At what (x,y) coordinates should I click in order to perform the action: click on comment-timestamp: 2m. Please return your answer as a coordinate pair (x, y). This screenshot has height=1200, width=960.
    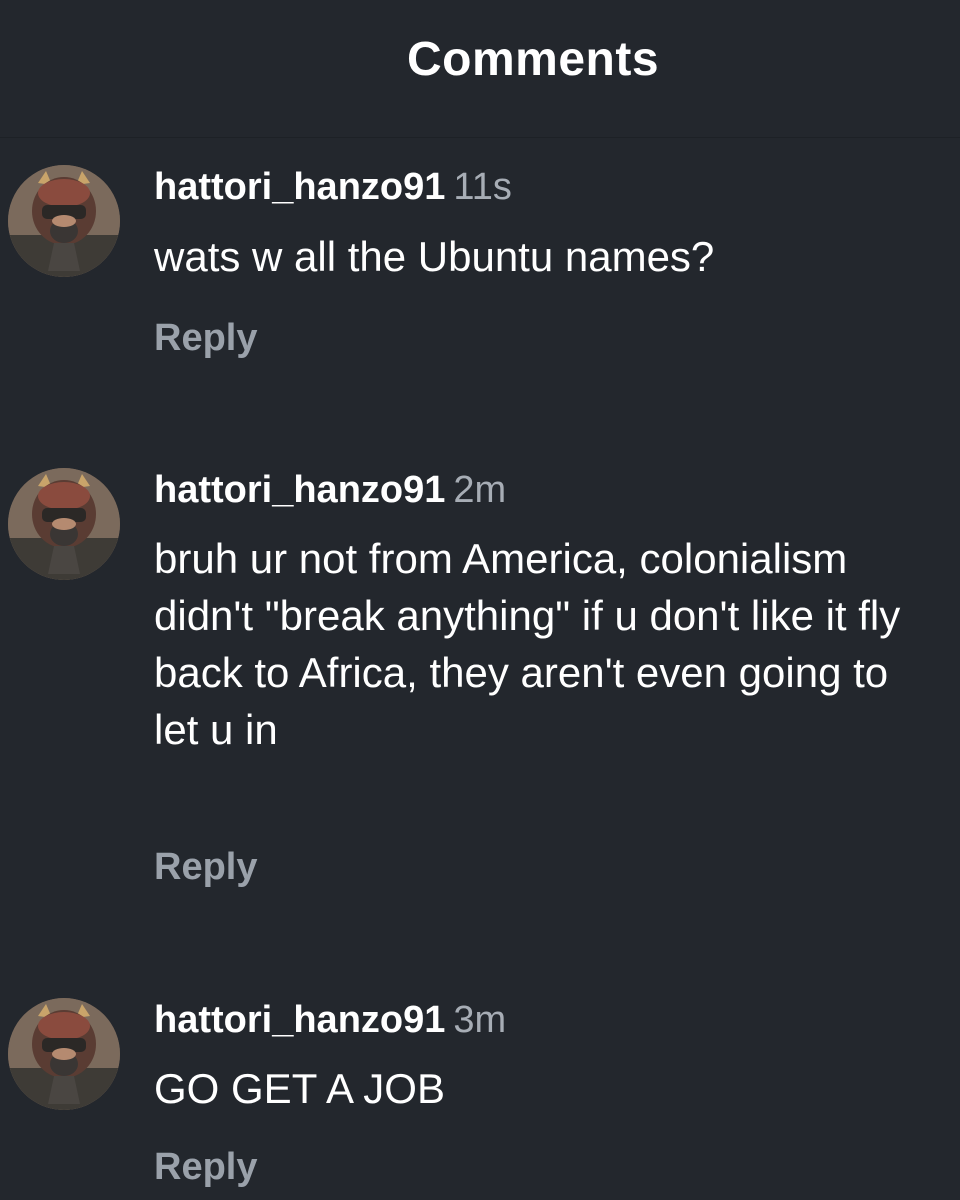
    Looking at the image, I should click on (480, 490).